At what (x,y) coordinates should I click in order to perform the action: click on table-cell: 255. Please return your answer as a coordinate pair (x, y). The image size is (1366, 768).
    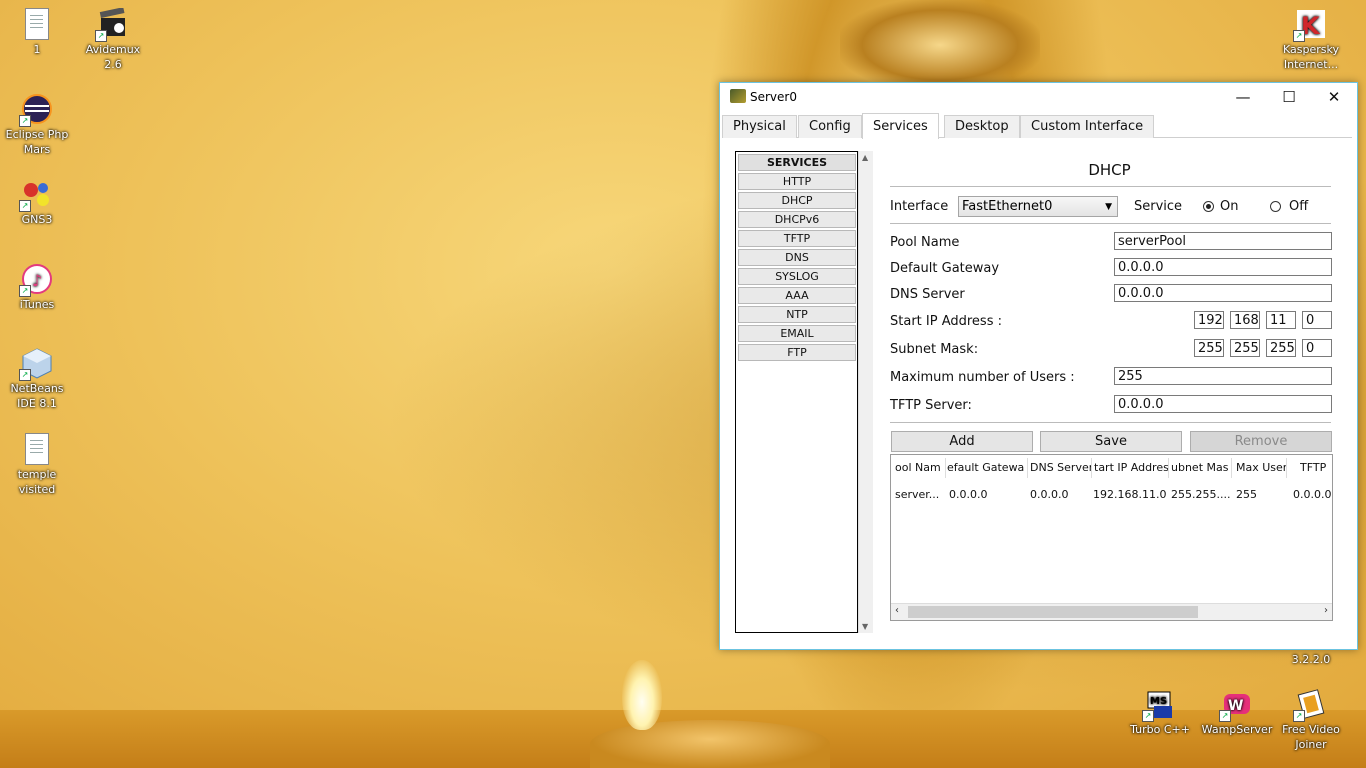
    Looking at the image, I should click on (1261, 494).